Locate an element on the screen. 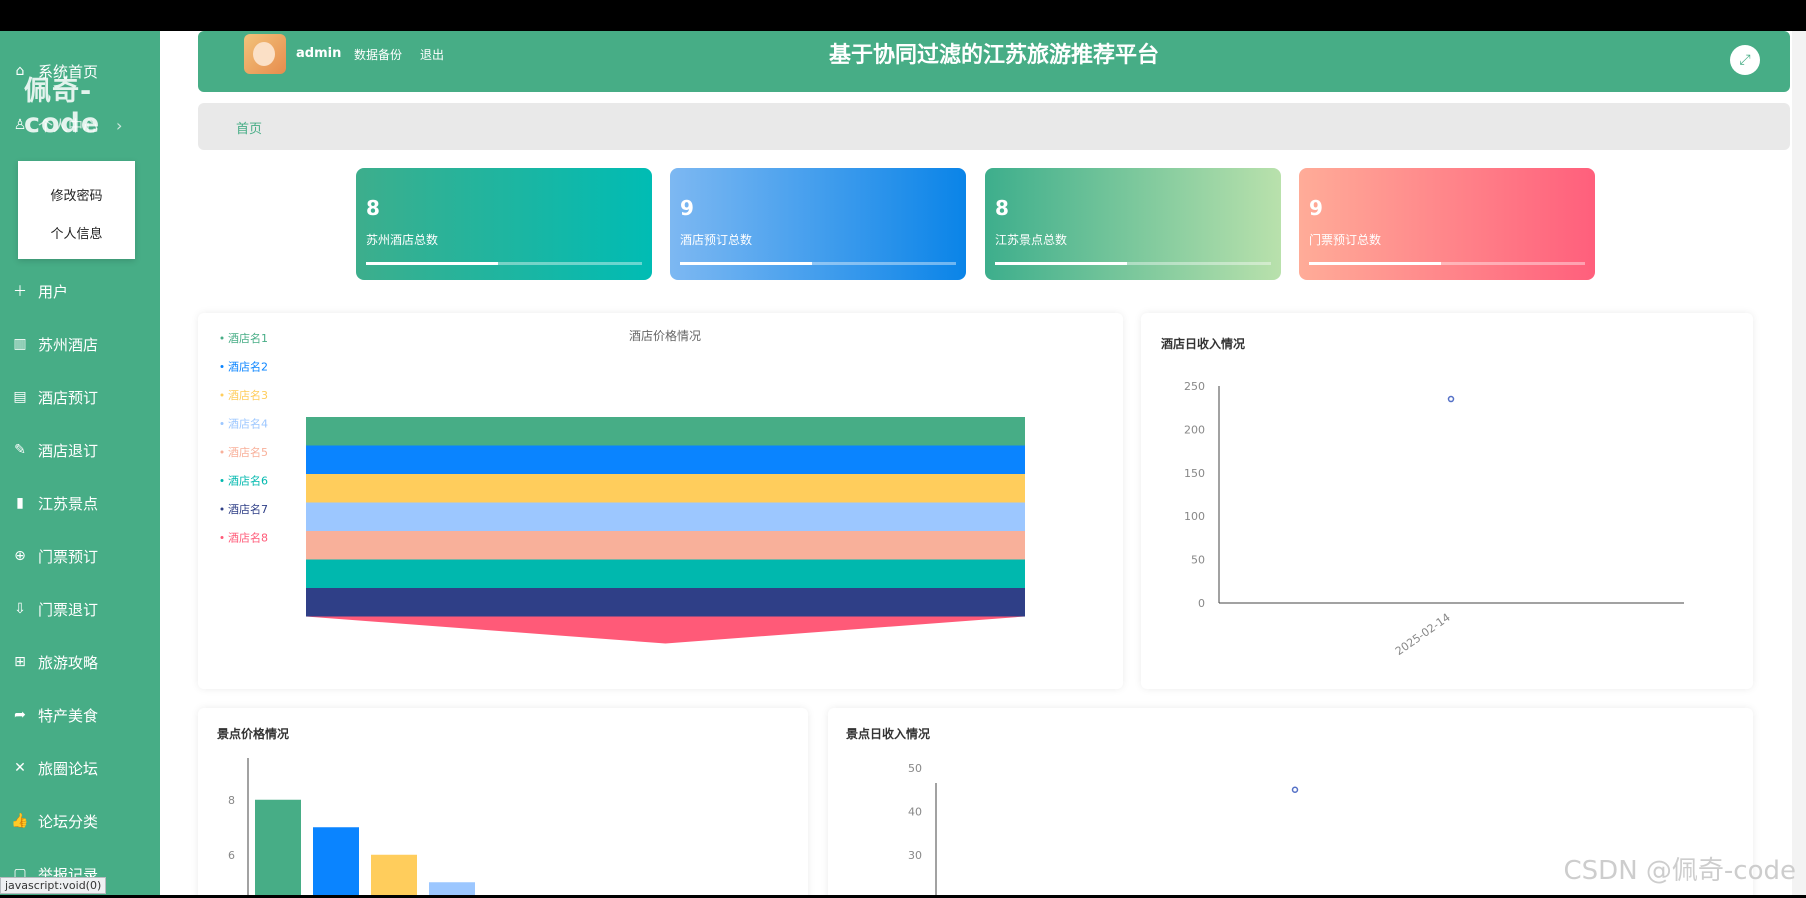 This screenshot has width=1806, height=898. y-tick-label: 200 is located at coordinates (1194, 429).